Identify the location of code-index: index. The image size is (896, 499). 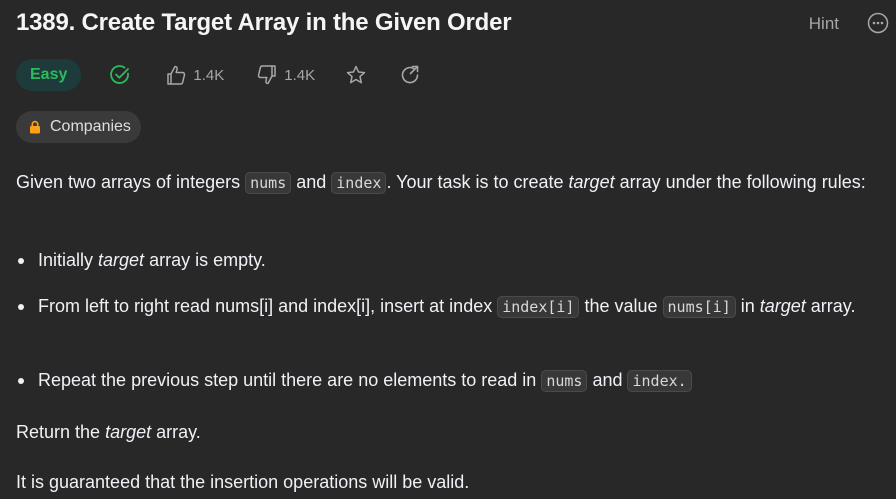
(359, 183).